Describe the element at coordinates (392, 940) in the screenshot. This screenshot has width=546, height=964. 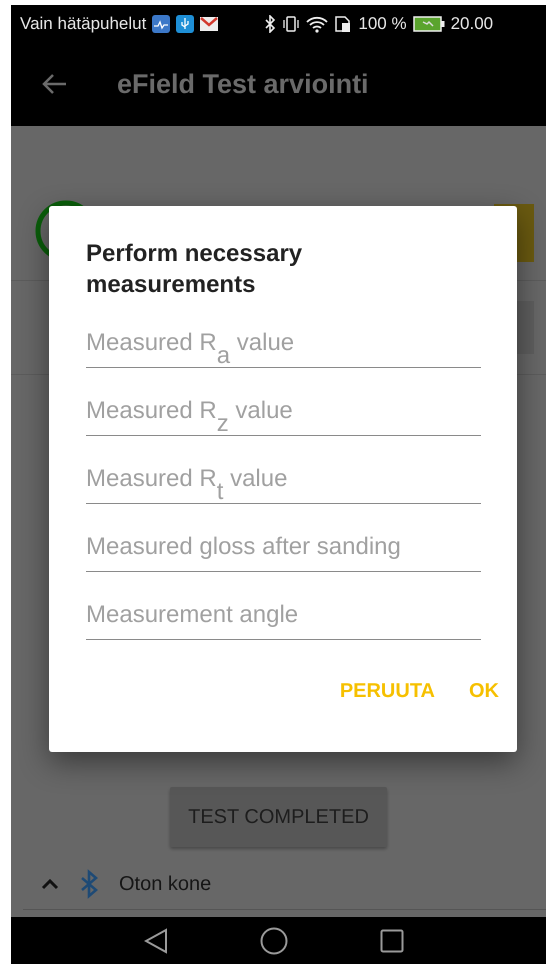
I see `recents-icon` at that location.